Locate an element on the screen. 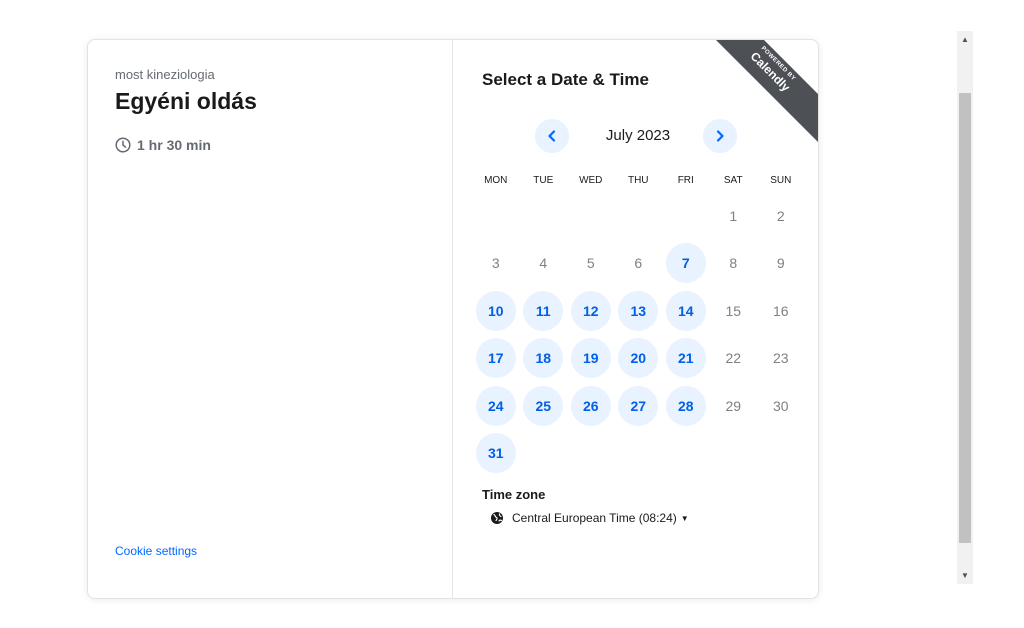 This screenshot has width=1024, height=628. calendar-cell: 27 is located at coordinates (639, 406).